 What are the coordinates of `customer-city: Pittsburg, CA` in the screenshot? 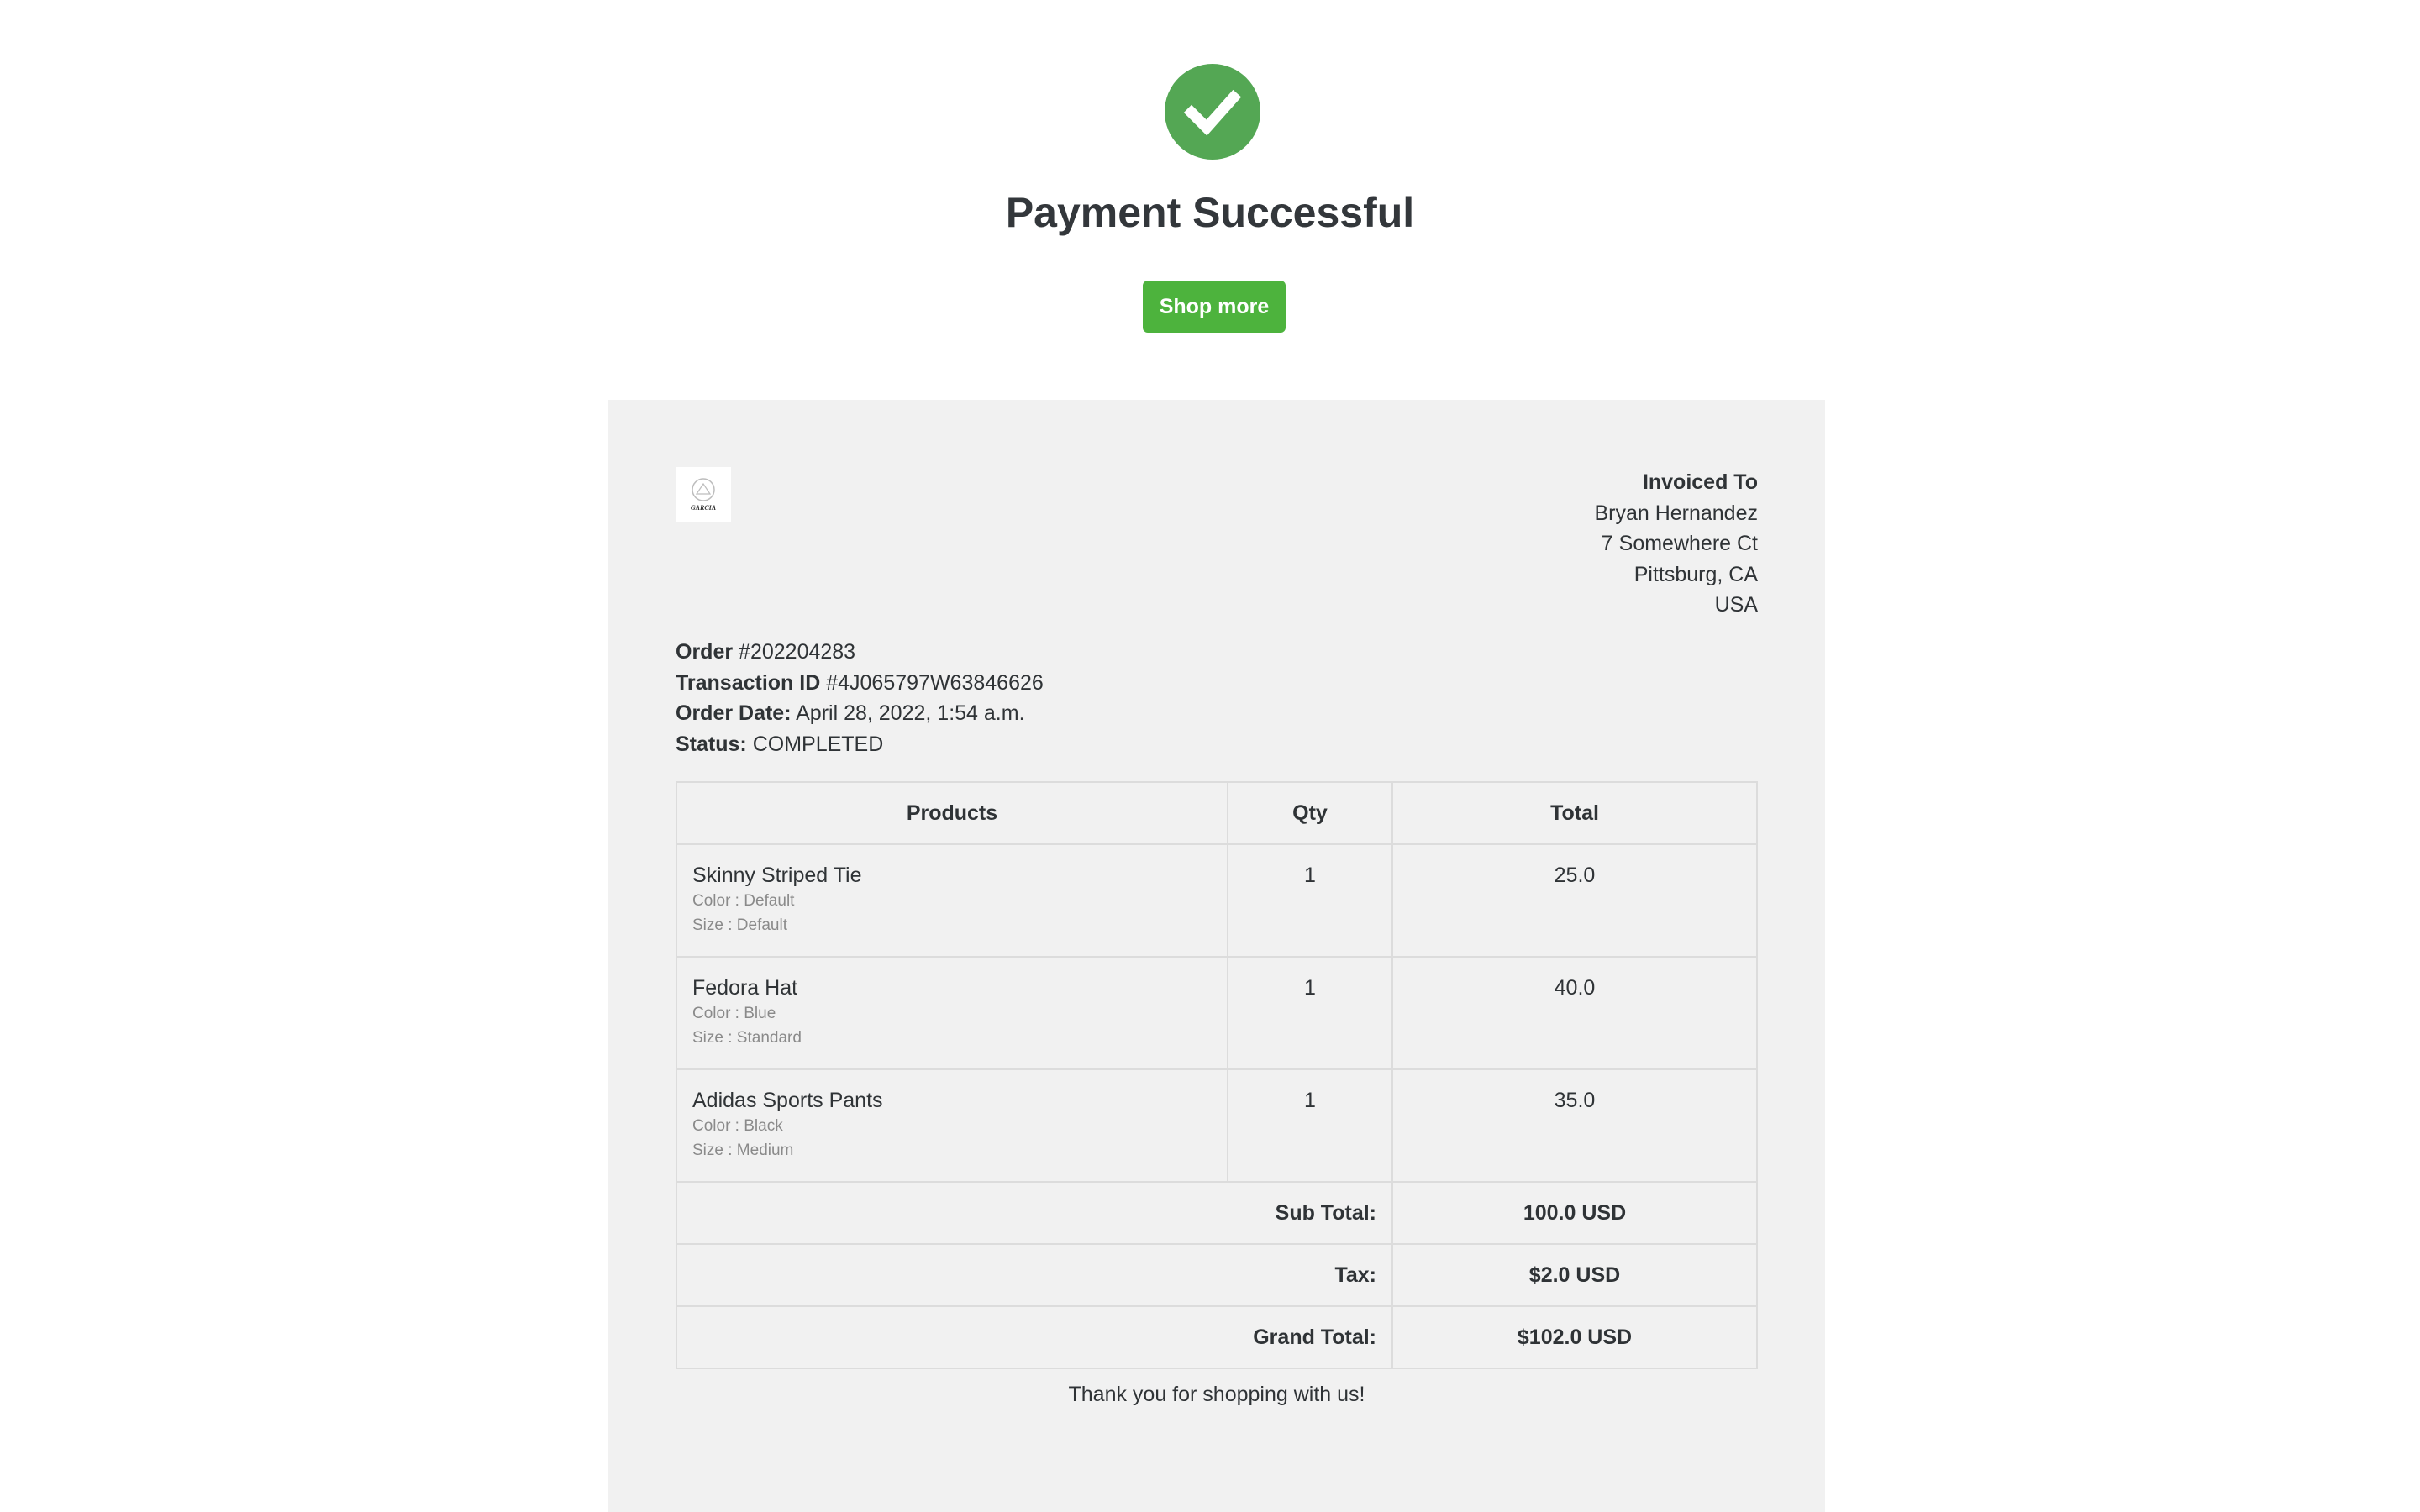 It's located at (1696, 574).